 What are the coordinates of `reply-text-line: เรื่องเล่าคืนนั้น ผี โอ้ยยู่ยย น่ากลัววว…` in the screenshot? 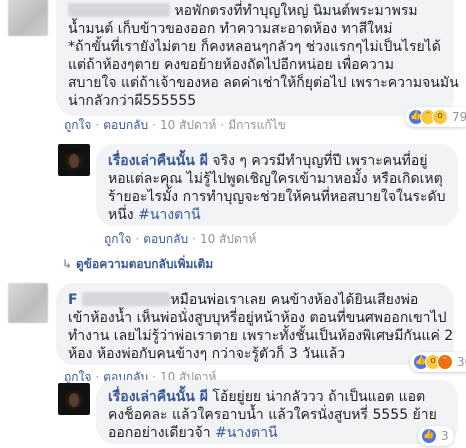 It's located at (267, 397).